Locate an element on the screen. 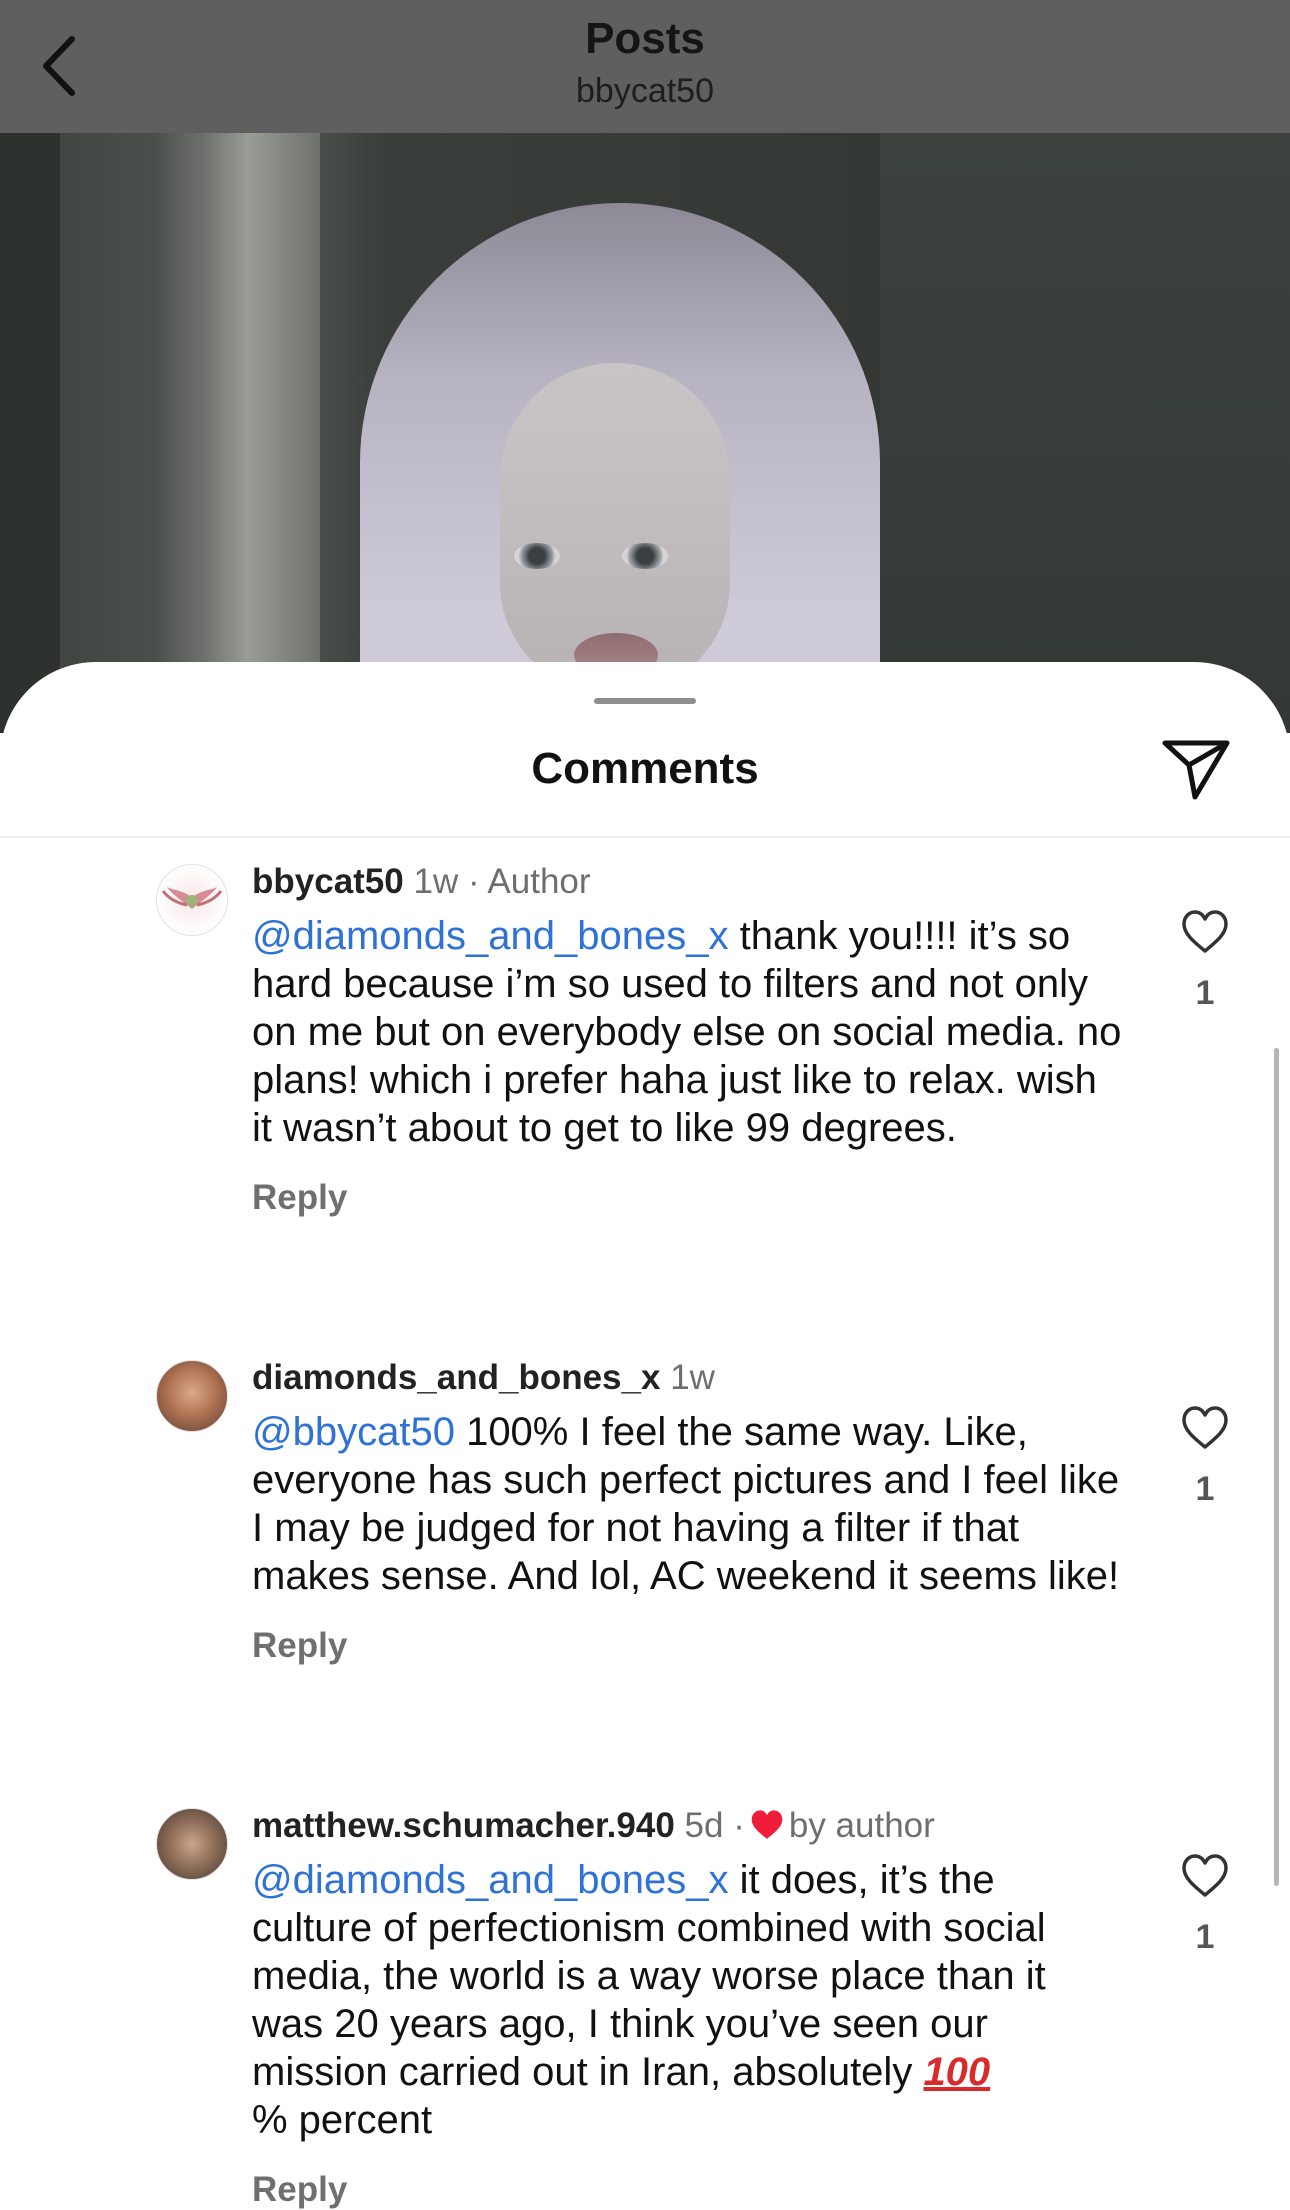 This screenshot has height=2210, width=1290. comment-username: matthew.schumacher.940 is located at coordinates (463, 1825).